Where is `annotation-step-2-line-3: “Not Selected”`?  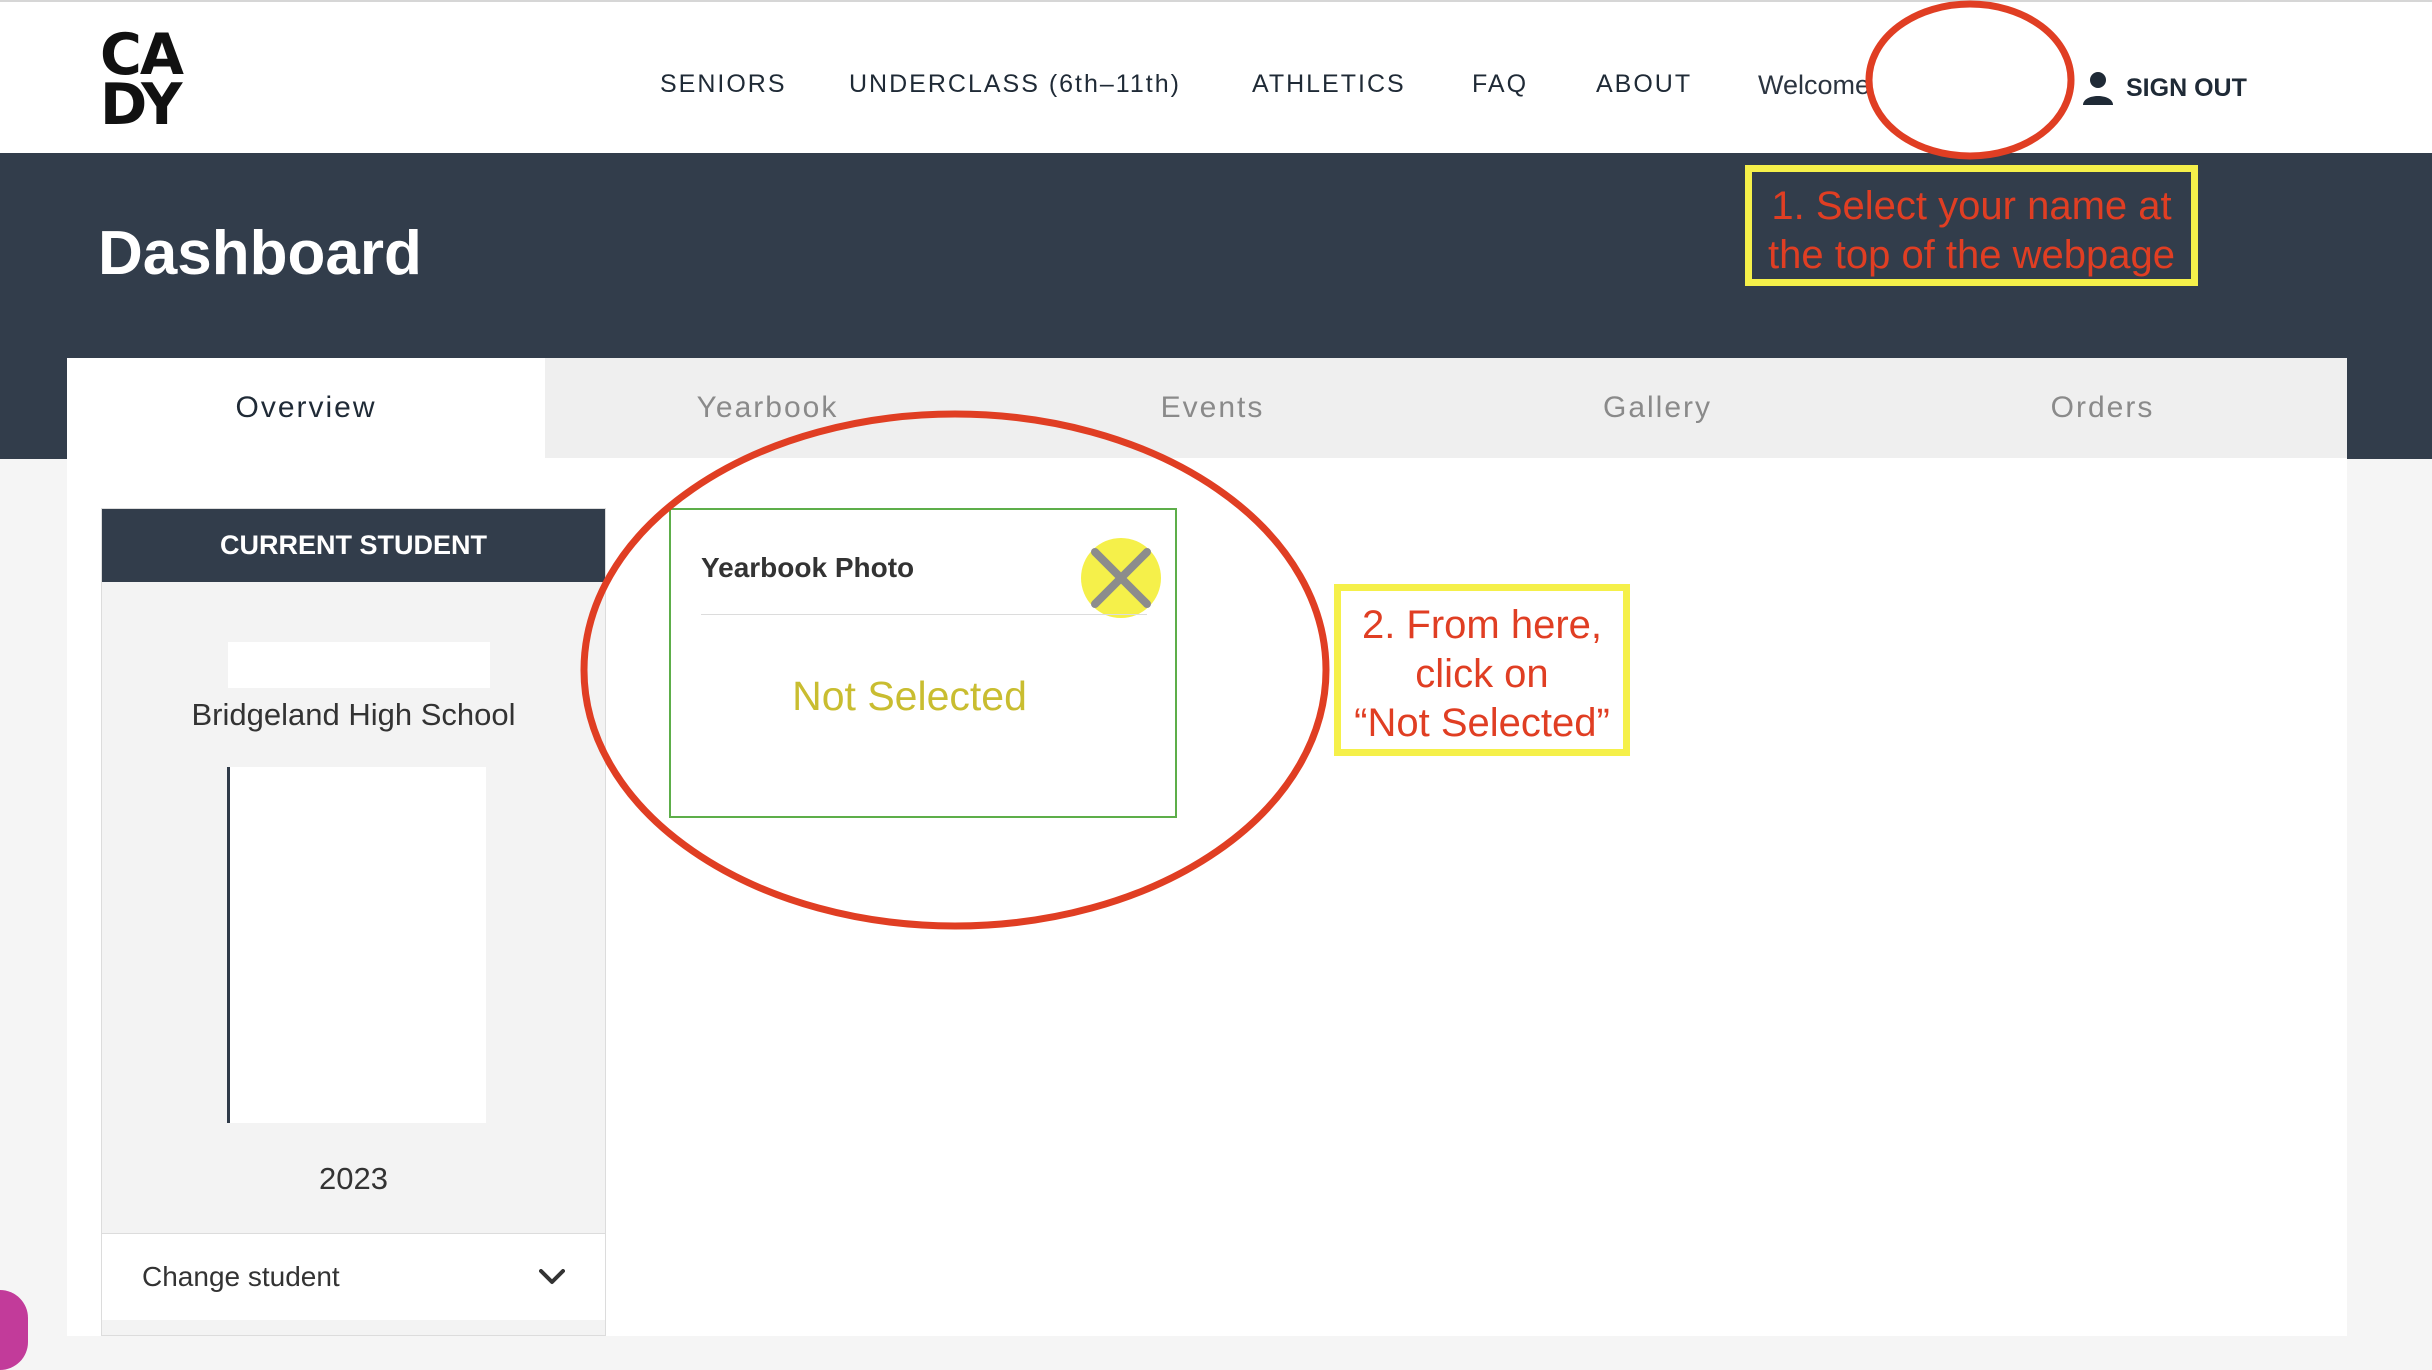
annotation-step-2-line-3: “Not Selected” is located at coordinates (1482, 723).